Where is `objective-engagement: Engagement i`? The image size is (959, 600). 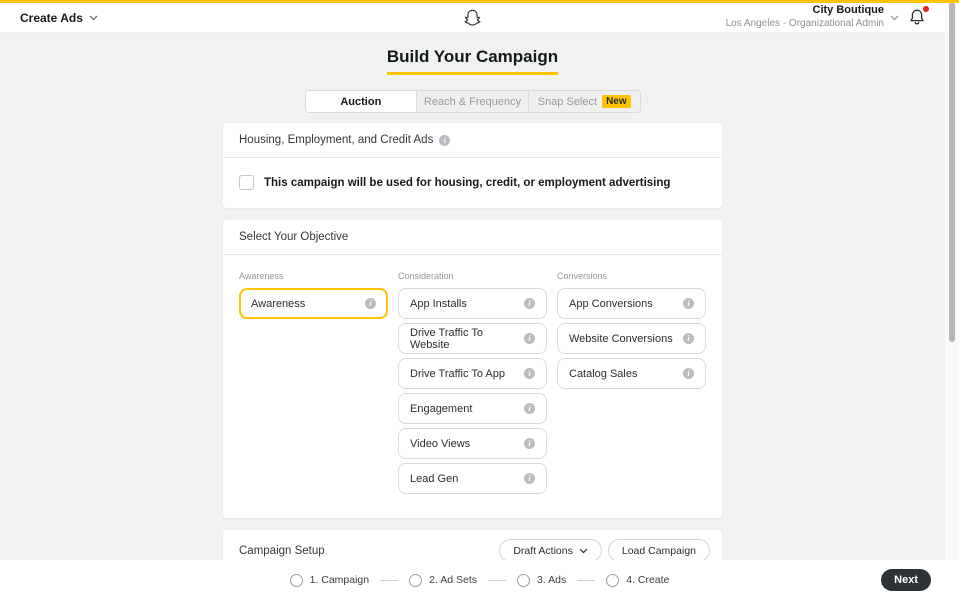
objective-engagement: Engagement i is located at coordinates (472, 408).